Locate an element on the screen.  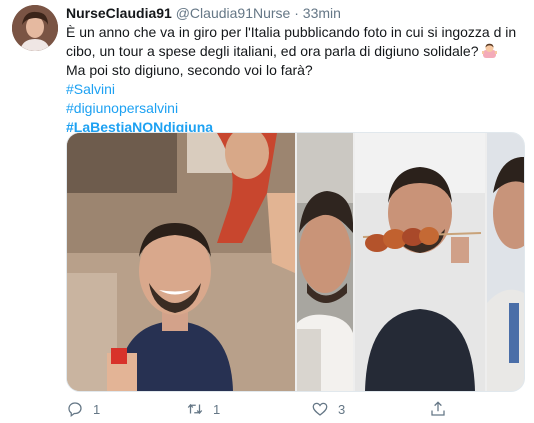
retweet-button: 1 is located at coordinates (203, 409).